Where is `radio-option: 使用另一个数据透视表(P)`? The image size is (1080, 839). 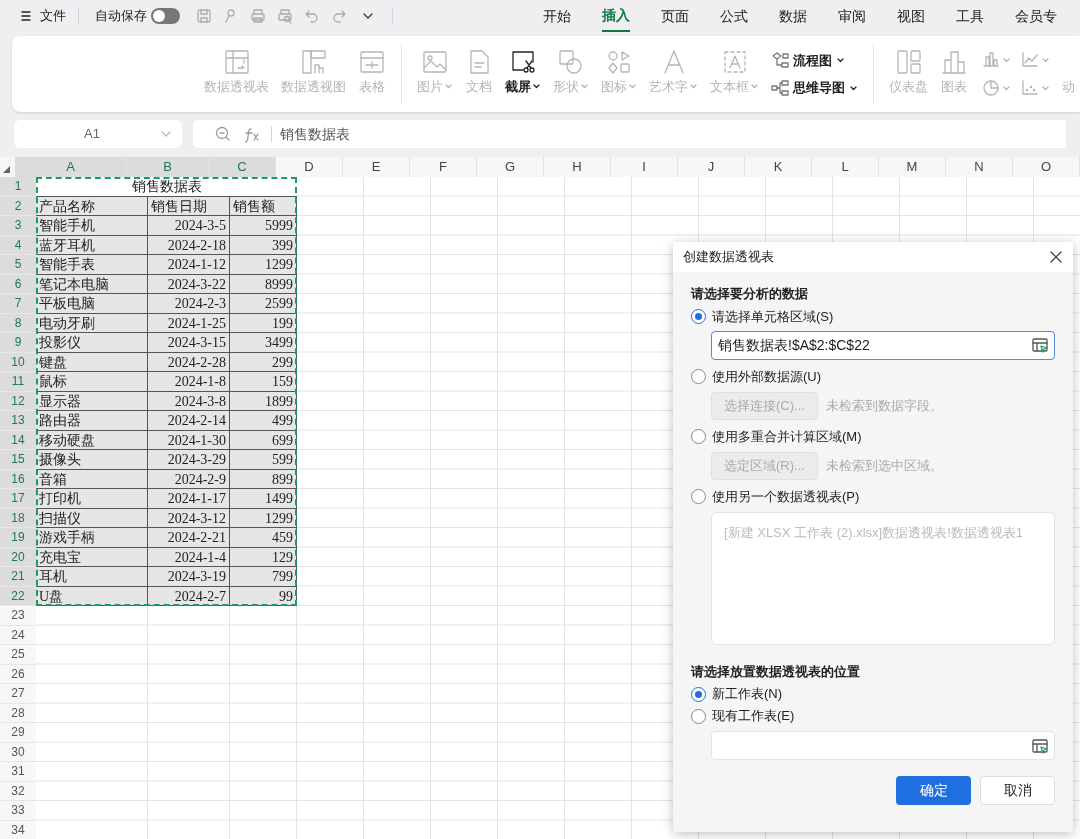
radio-option: 使用另一个数据透视表(P) is located at coordinates (873, 496).